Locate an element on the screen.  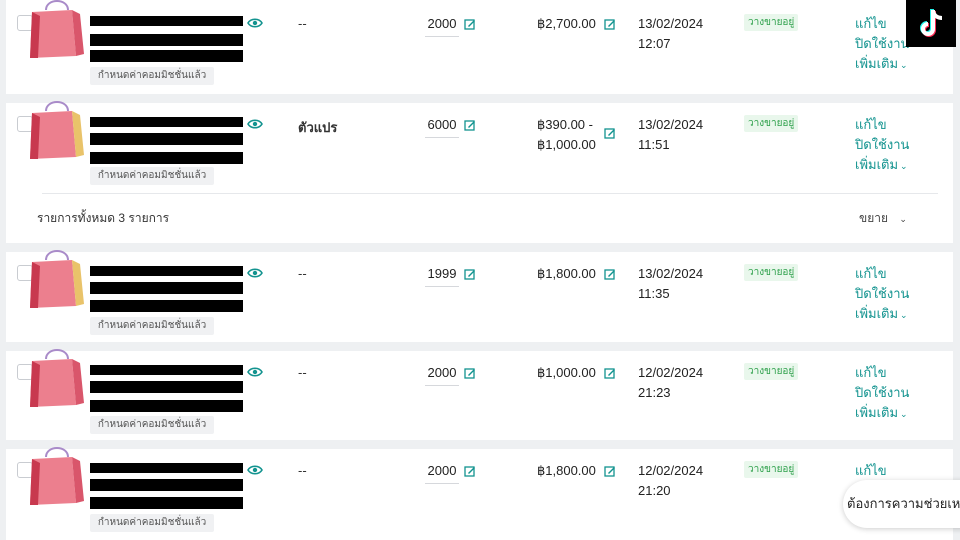
price-line: ฿1,000.00 is located at coordinates (566, 144).